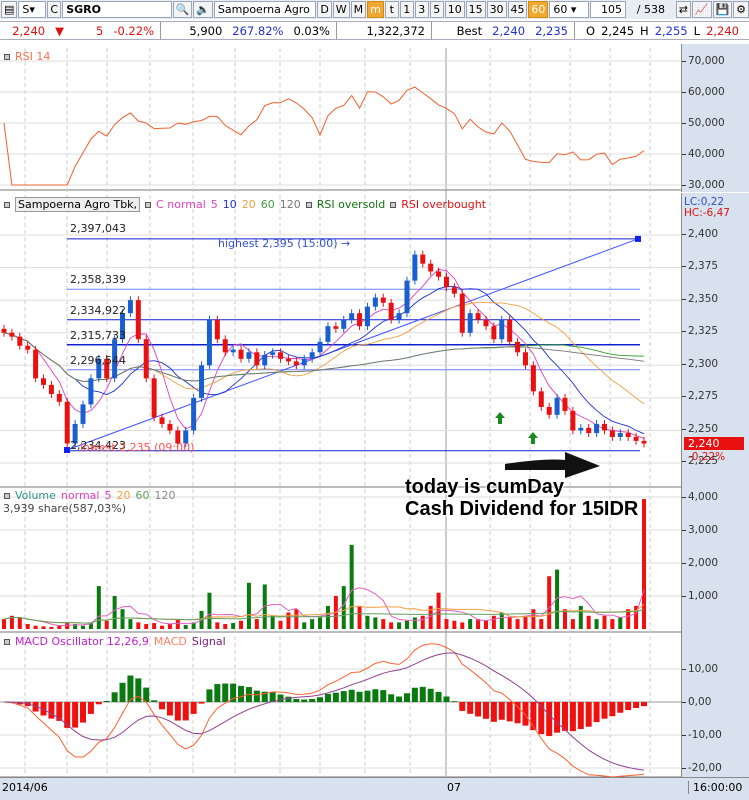  Describe the element at coordinates (98, 279) in the screenshot. I see `level-label: 2,358,339` at that location.